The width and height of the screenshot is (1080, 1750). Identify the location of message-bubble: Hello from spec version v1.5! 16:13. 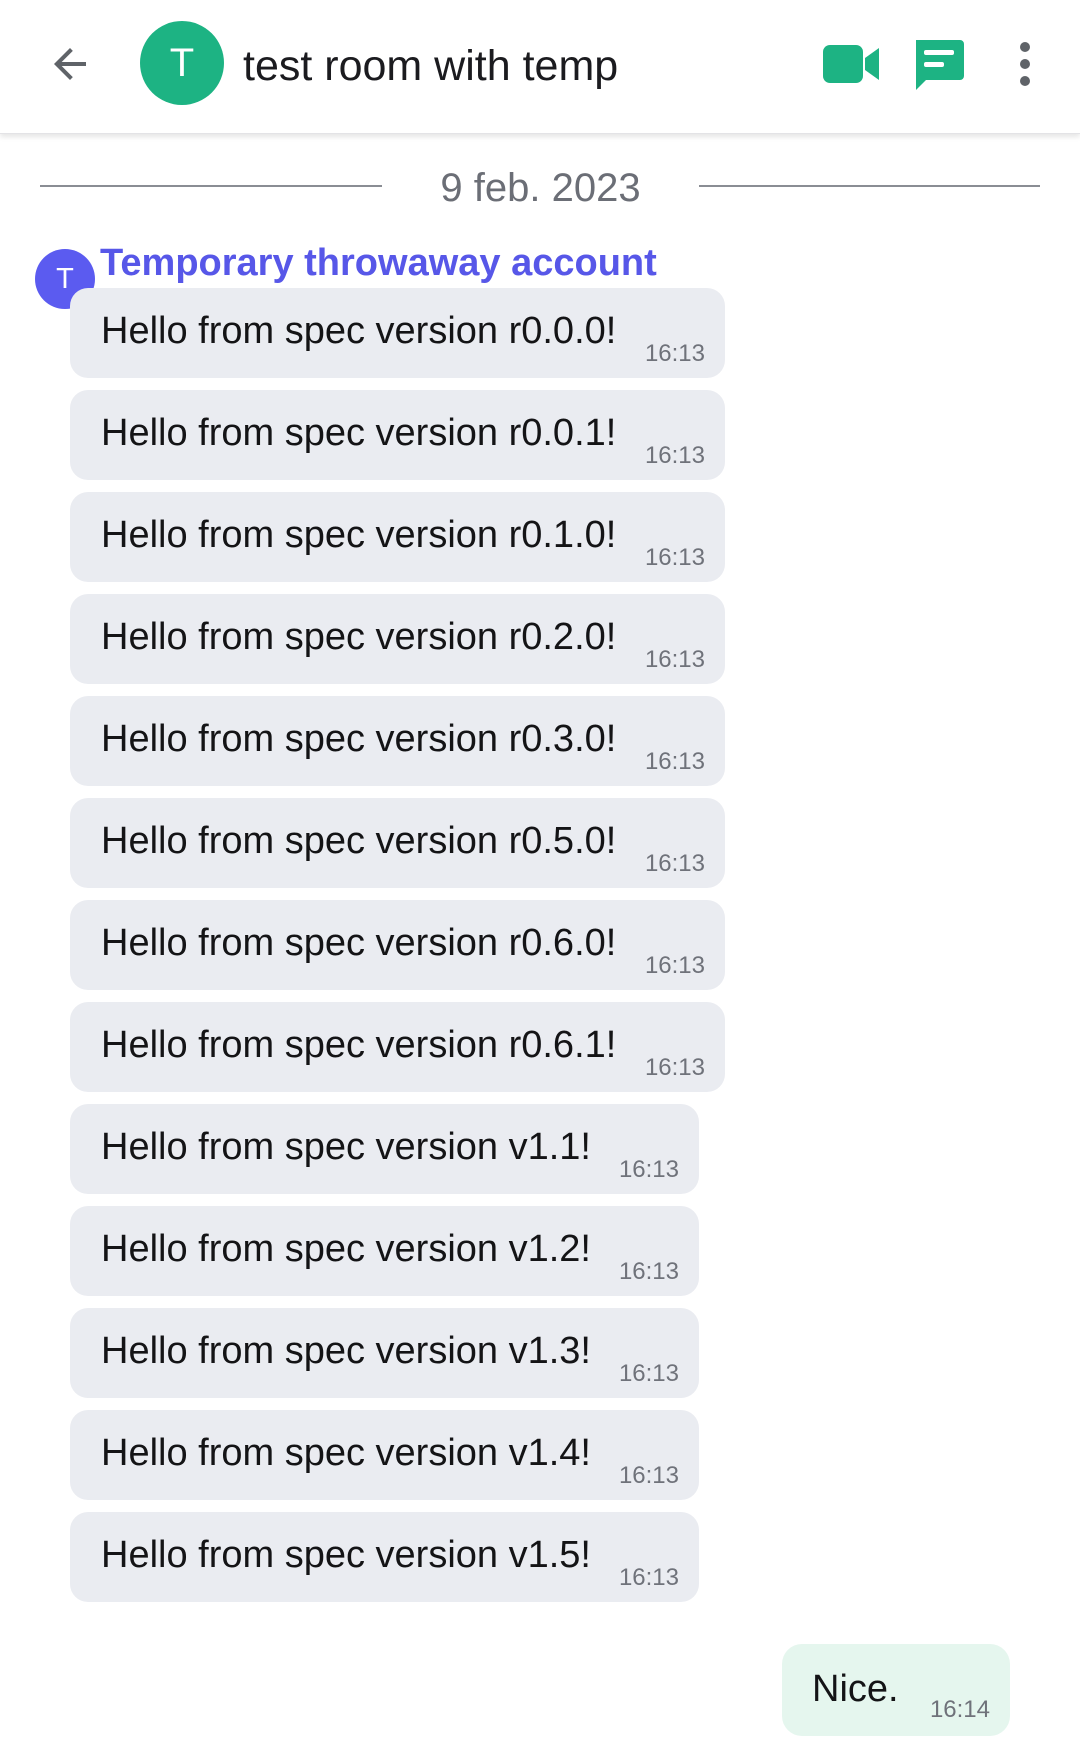
(384, 1557).